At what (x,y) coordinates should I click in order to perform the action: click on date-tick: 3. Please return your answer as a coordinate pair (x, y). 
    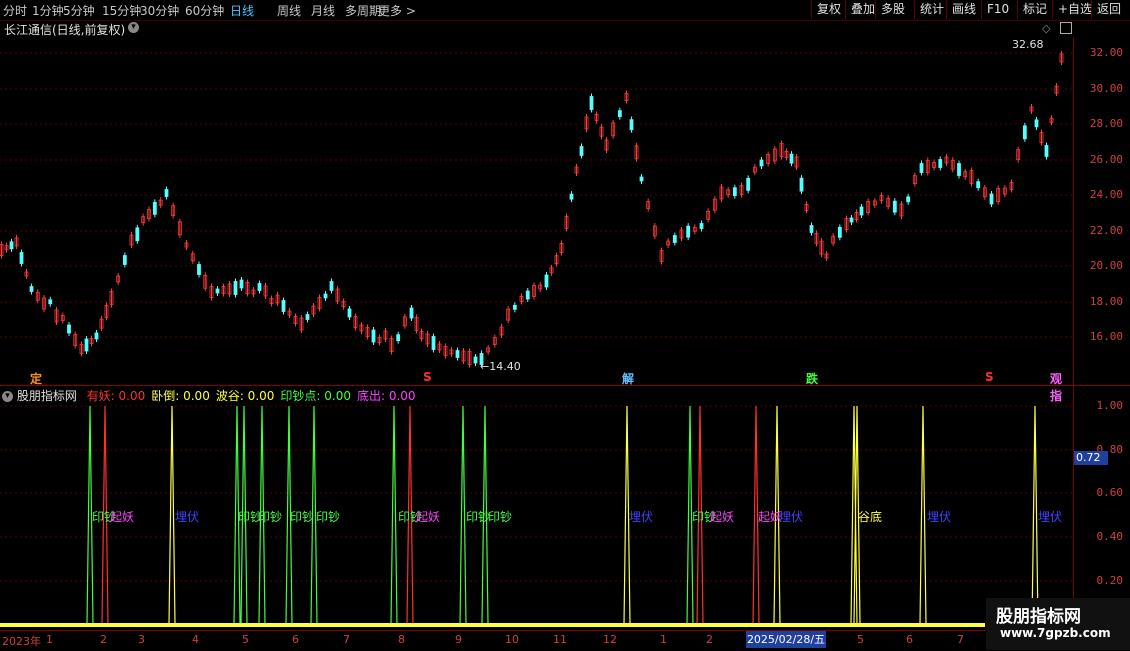
    Looking at the image, I should click on (141, 639).